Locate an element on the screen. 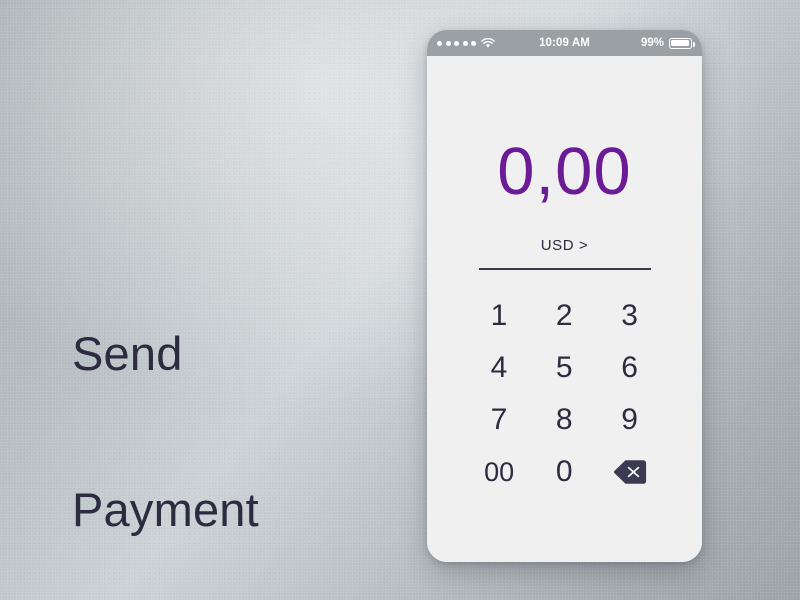 Image resolution: width=800 pixels, height=600 pixels. key-2: 2 is located at coordinates (564, 316).